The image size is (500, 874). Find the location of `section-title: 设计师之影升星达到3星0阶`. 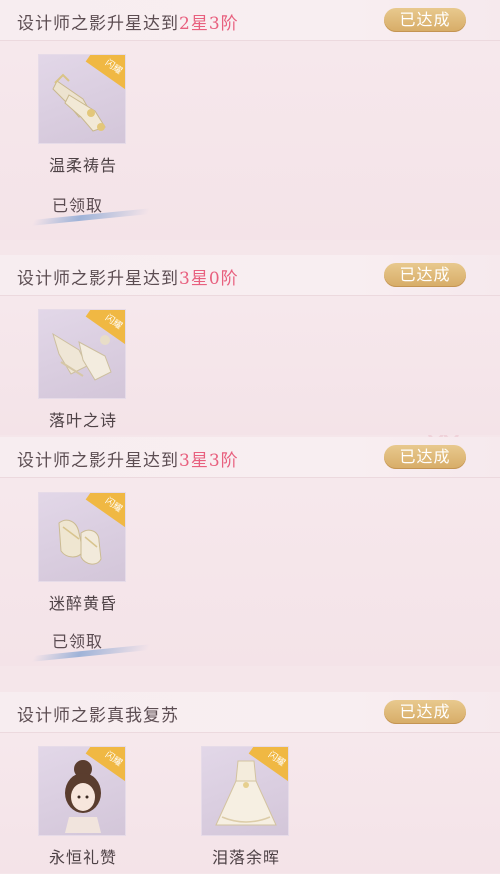

section-title: 设计师之影升星达到3星0阶 is located at coordinates (128, 279).